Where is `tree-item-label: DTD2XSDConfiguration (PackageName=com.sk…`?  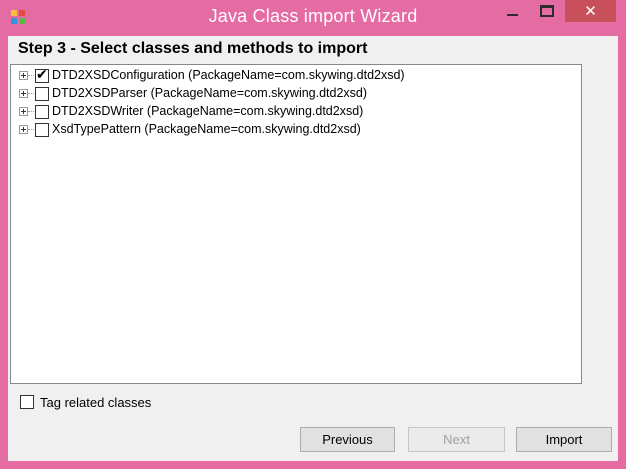 tree-item-label: DTD2XSDConfiguration (PackageName=com.sk… is located at coordinates (228, 75).